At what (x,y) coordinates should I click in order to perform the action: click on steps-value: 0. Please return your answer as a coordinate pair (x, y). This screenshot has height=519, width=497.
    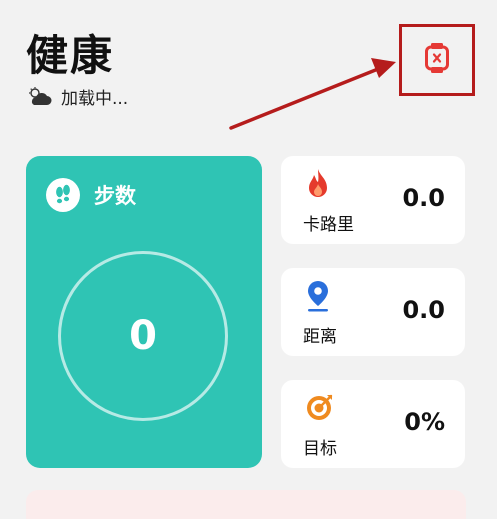
    Looking at the image, I should click on (143, 336).